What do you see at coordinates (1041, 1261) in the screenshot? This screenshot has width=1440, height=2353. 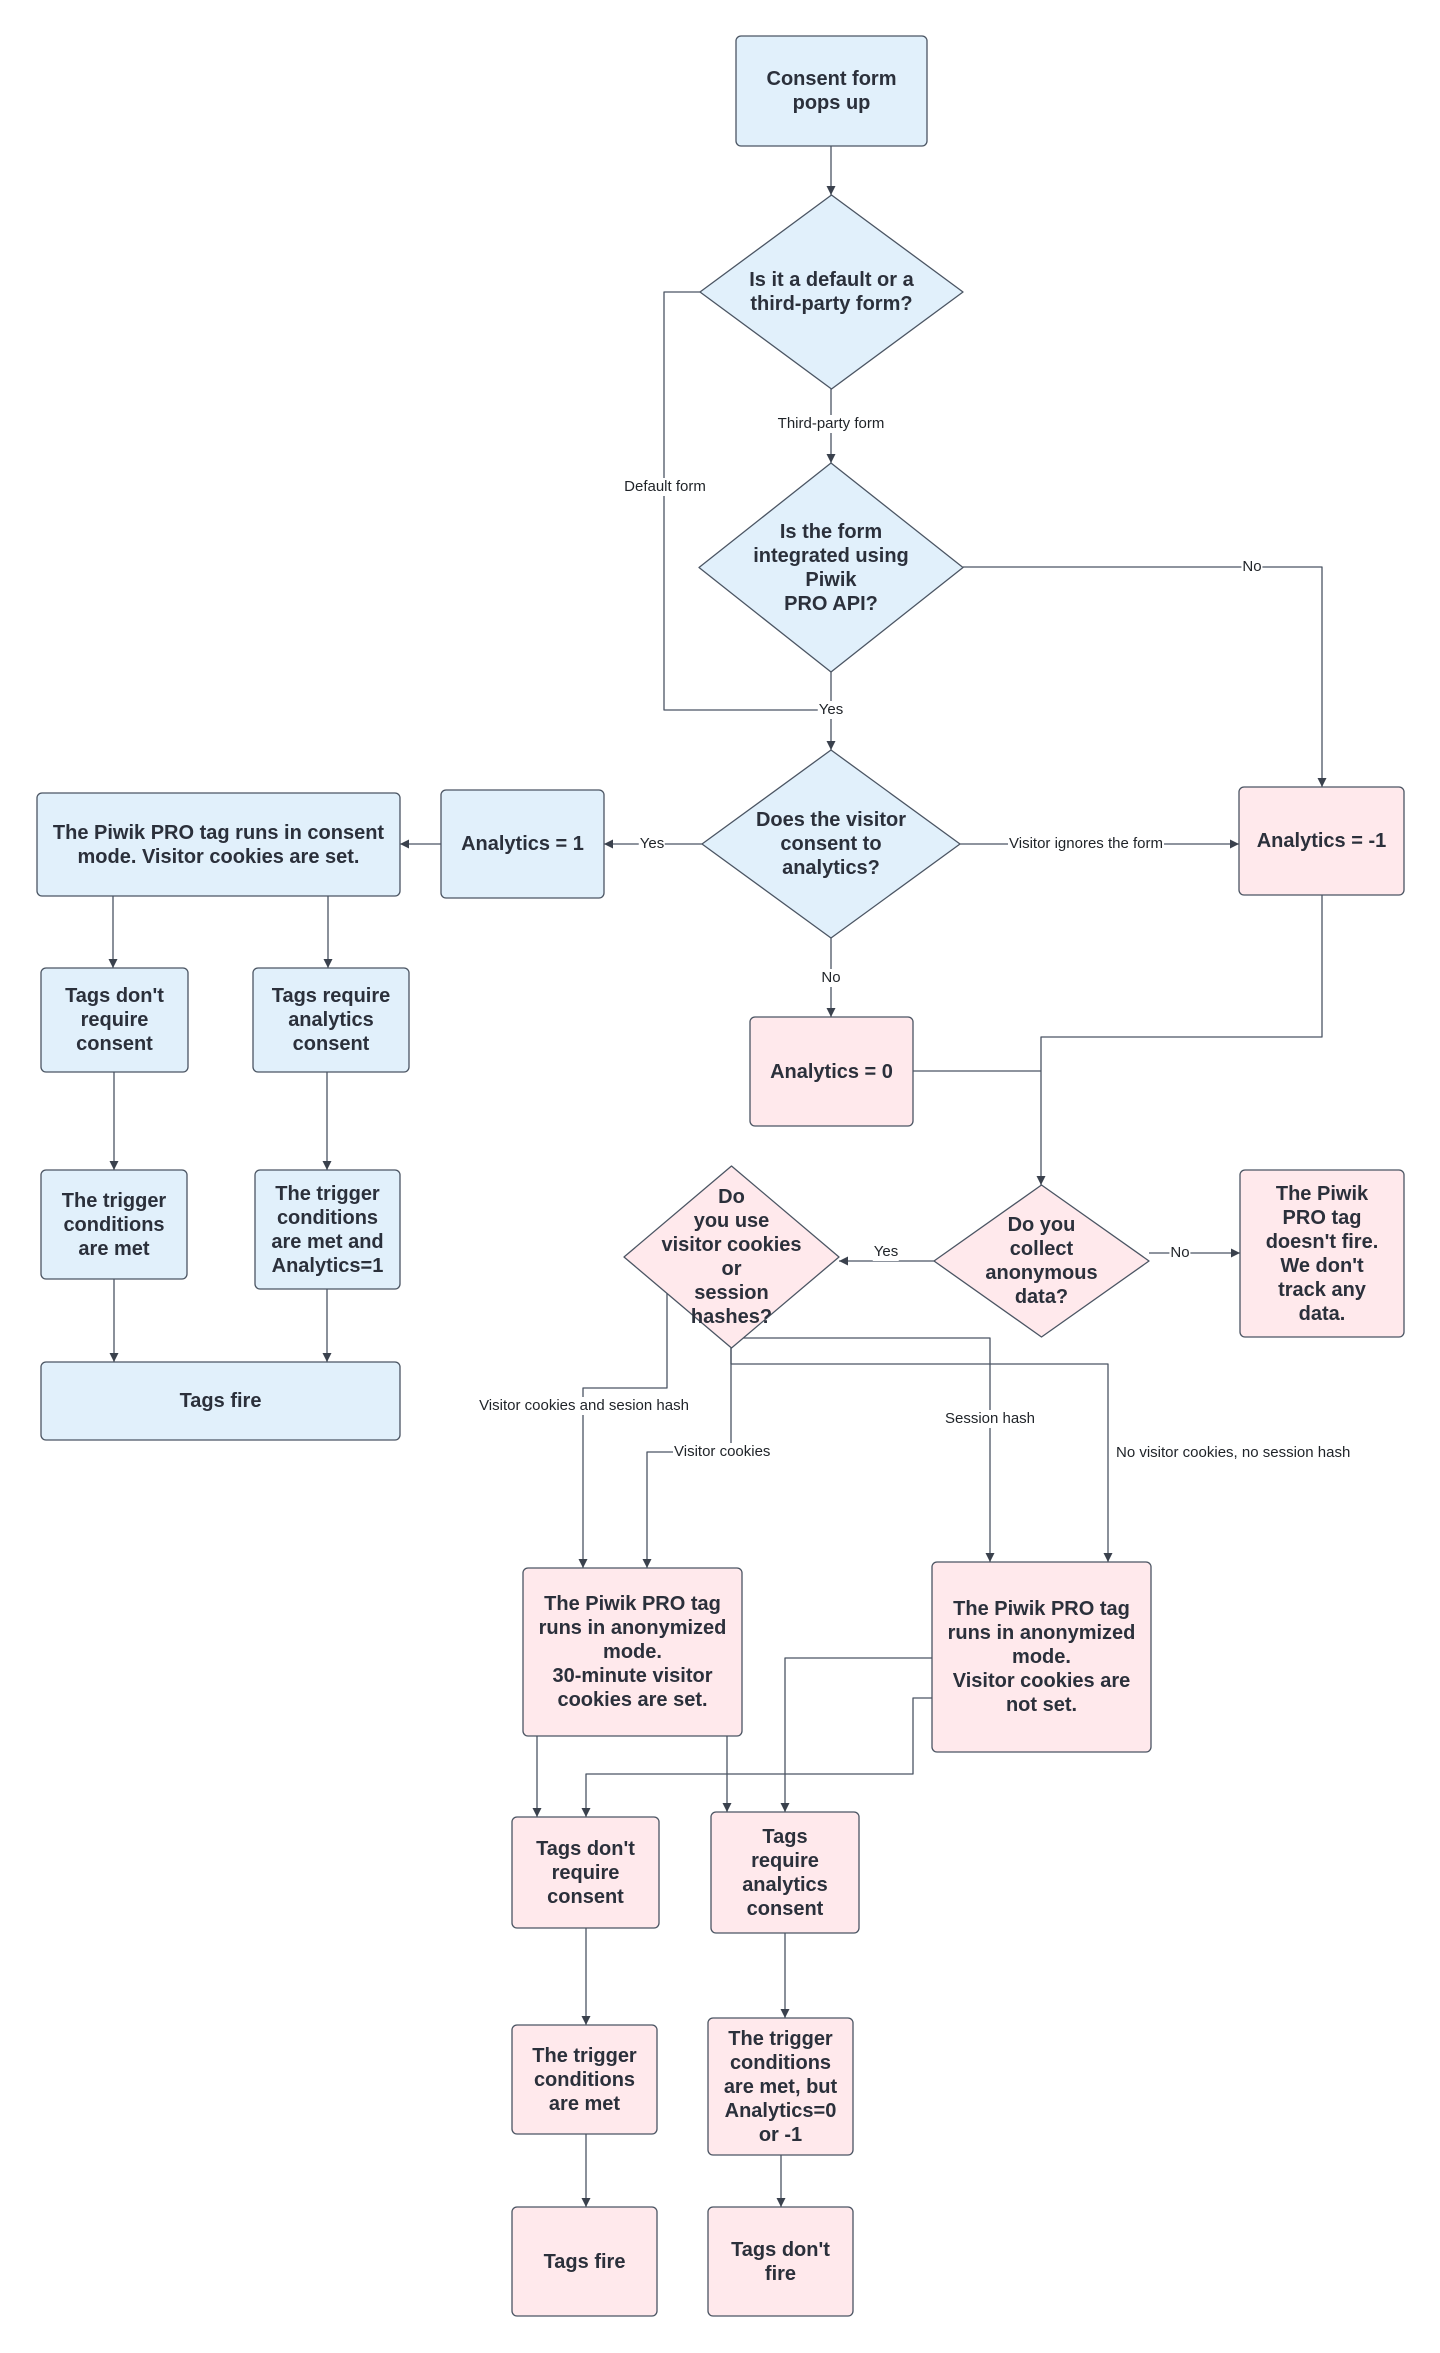 I see `node-label-collect-anonymous: Do you collect anonymous data?` at bounding box center [1041, 1261].